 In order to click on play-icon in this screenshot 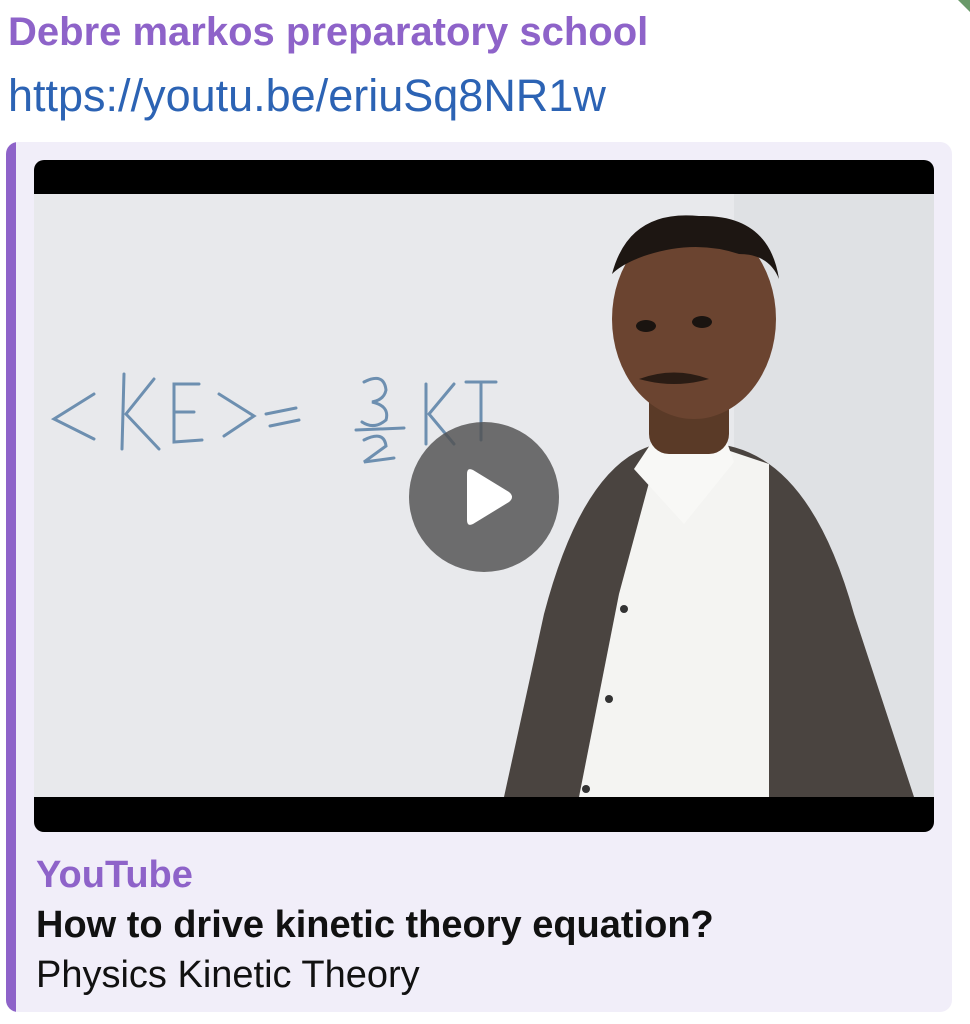, I will do `click(489, 497)`.